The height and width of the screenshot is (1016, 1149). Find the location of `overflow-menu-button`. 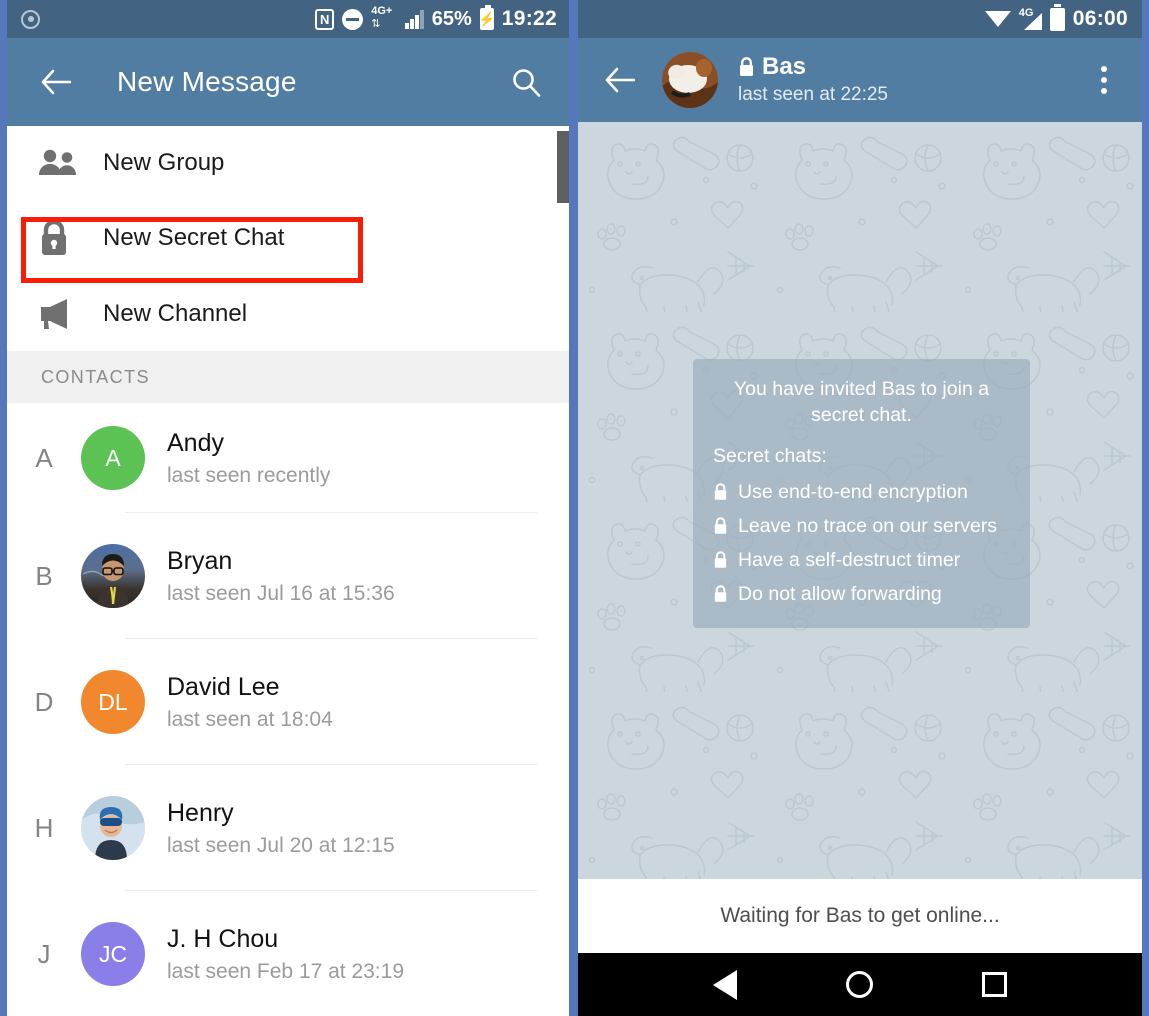

overflow-menu-button is located at coordinates (1104, 80).